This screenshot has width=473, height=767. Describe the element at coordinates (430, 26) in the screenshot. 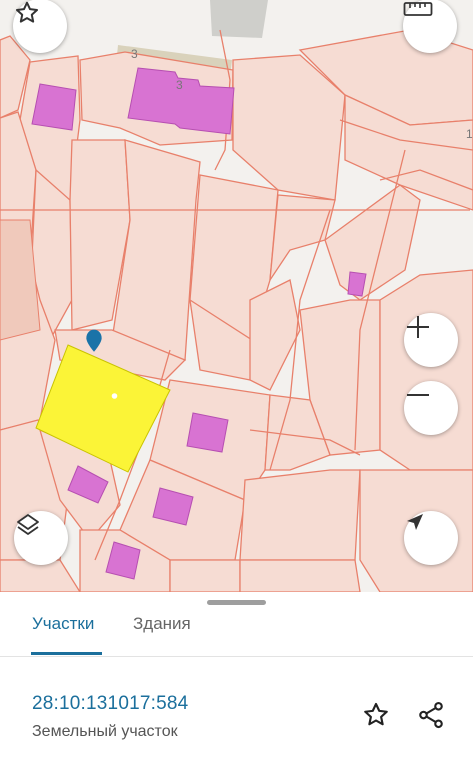

I see `ruler-button` at that location.